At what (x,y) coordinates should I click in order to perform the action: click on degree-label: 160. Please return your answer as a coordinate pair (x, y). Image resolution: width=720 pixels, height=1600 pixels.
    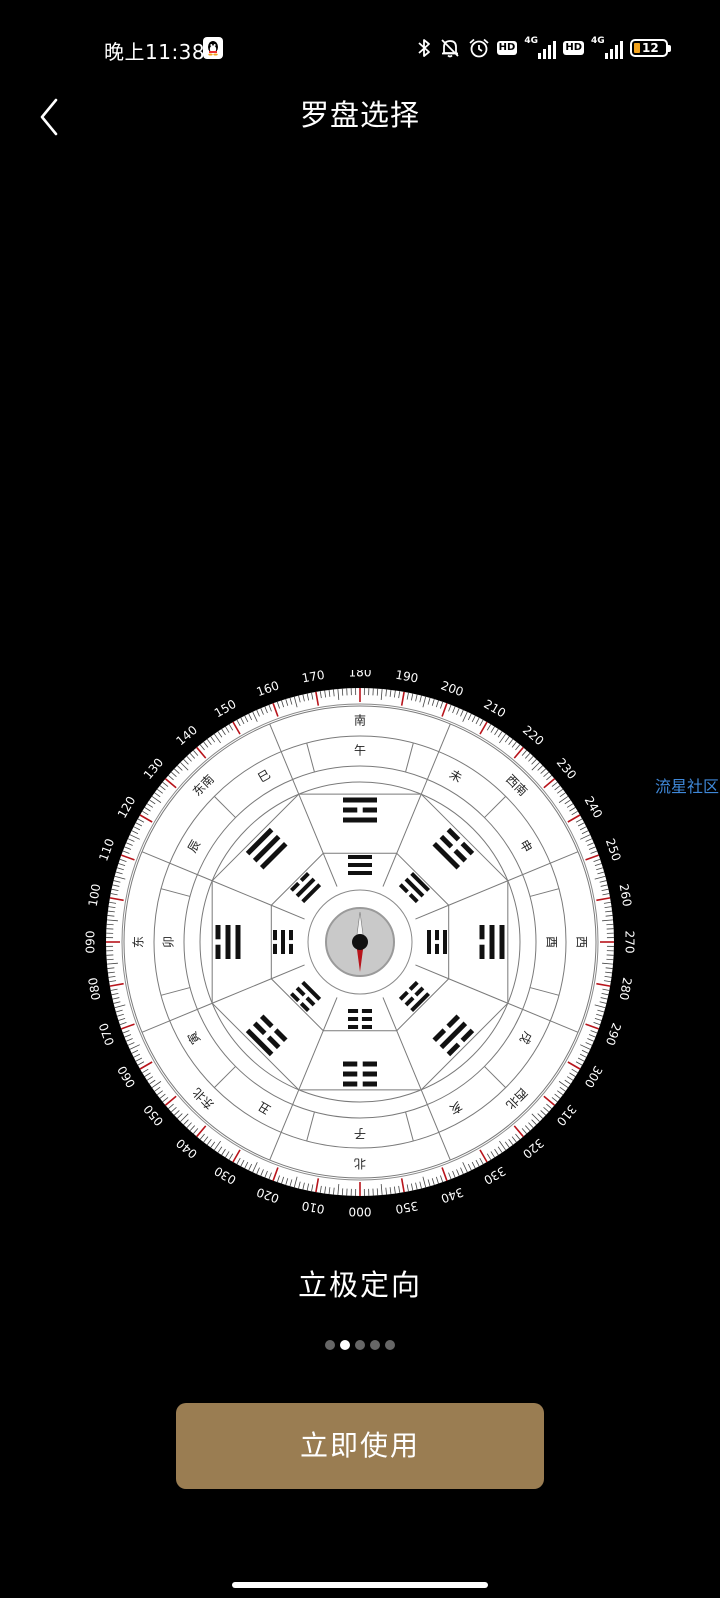
    Looking at the image, I should click on (268, 688).